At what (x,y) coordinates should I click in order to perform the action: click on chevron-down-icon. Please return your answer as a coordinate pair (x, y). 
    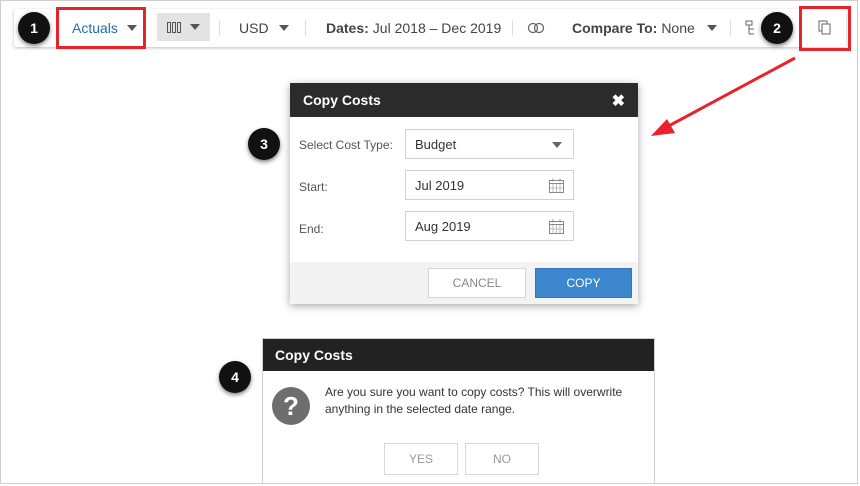
    Looking at the image, I should click on (557, 145).